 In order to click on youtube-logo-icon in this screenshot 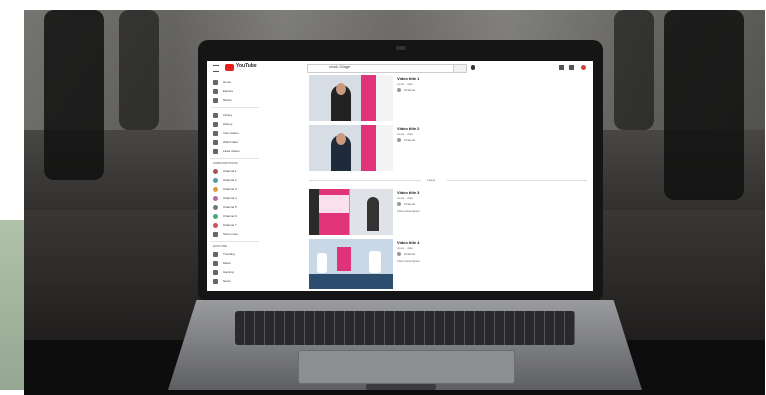, I will do `click(229, 67)`.